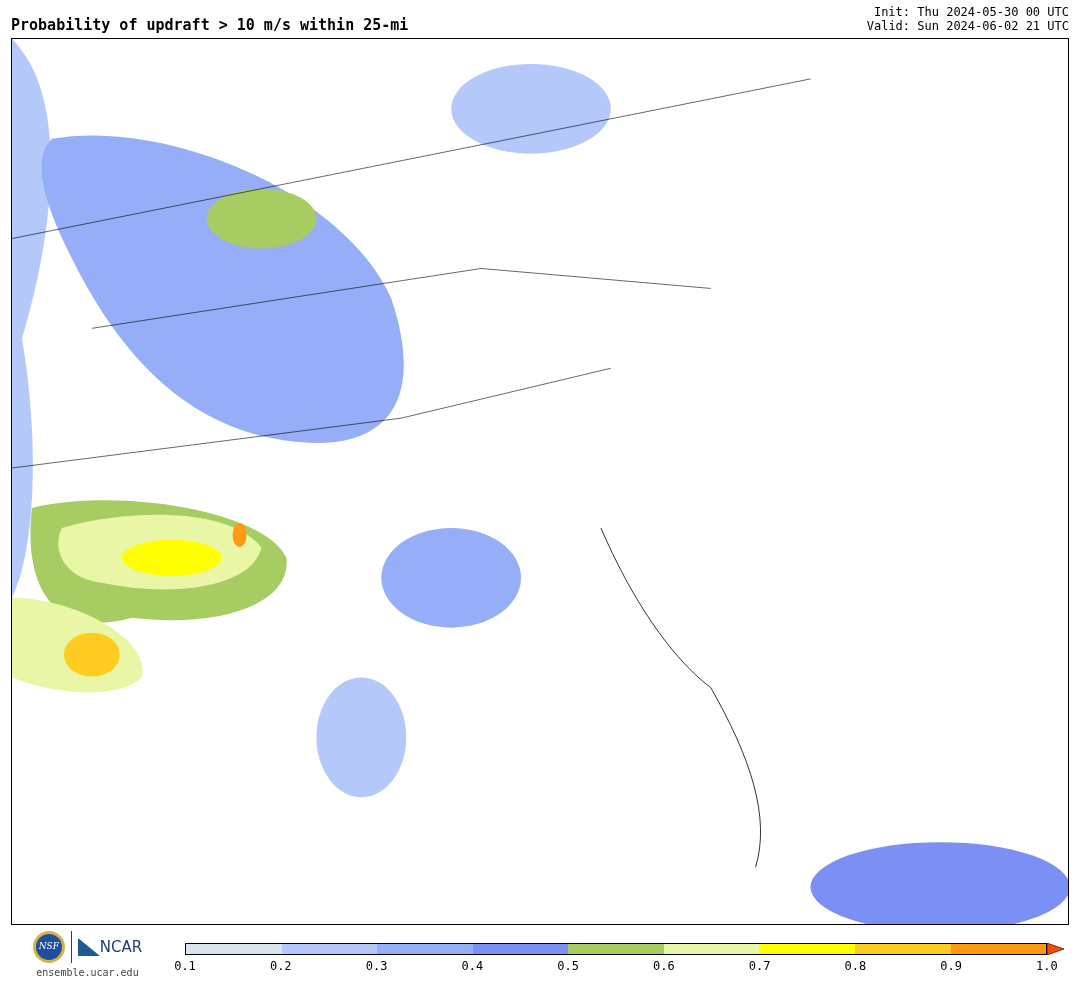  What do you see at coordinates (87, 973) in the screenshot?
I see `site-url: ensemble.ucar.edu` at bounding box center [87, 973].